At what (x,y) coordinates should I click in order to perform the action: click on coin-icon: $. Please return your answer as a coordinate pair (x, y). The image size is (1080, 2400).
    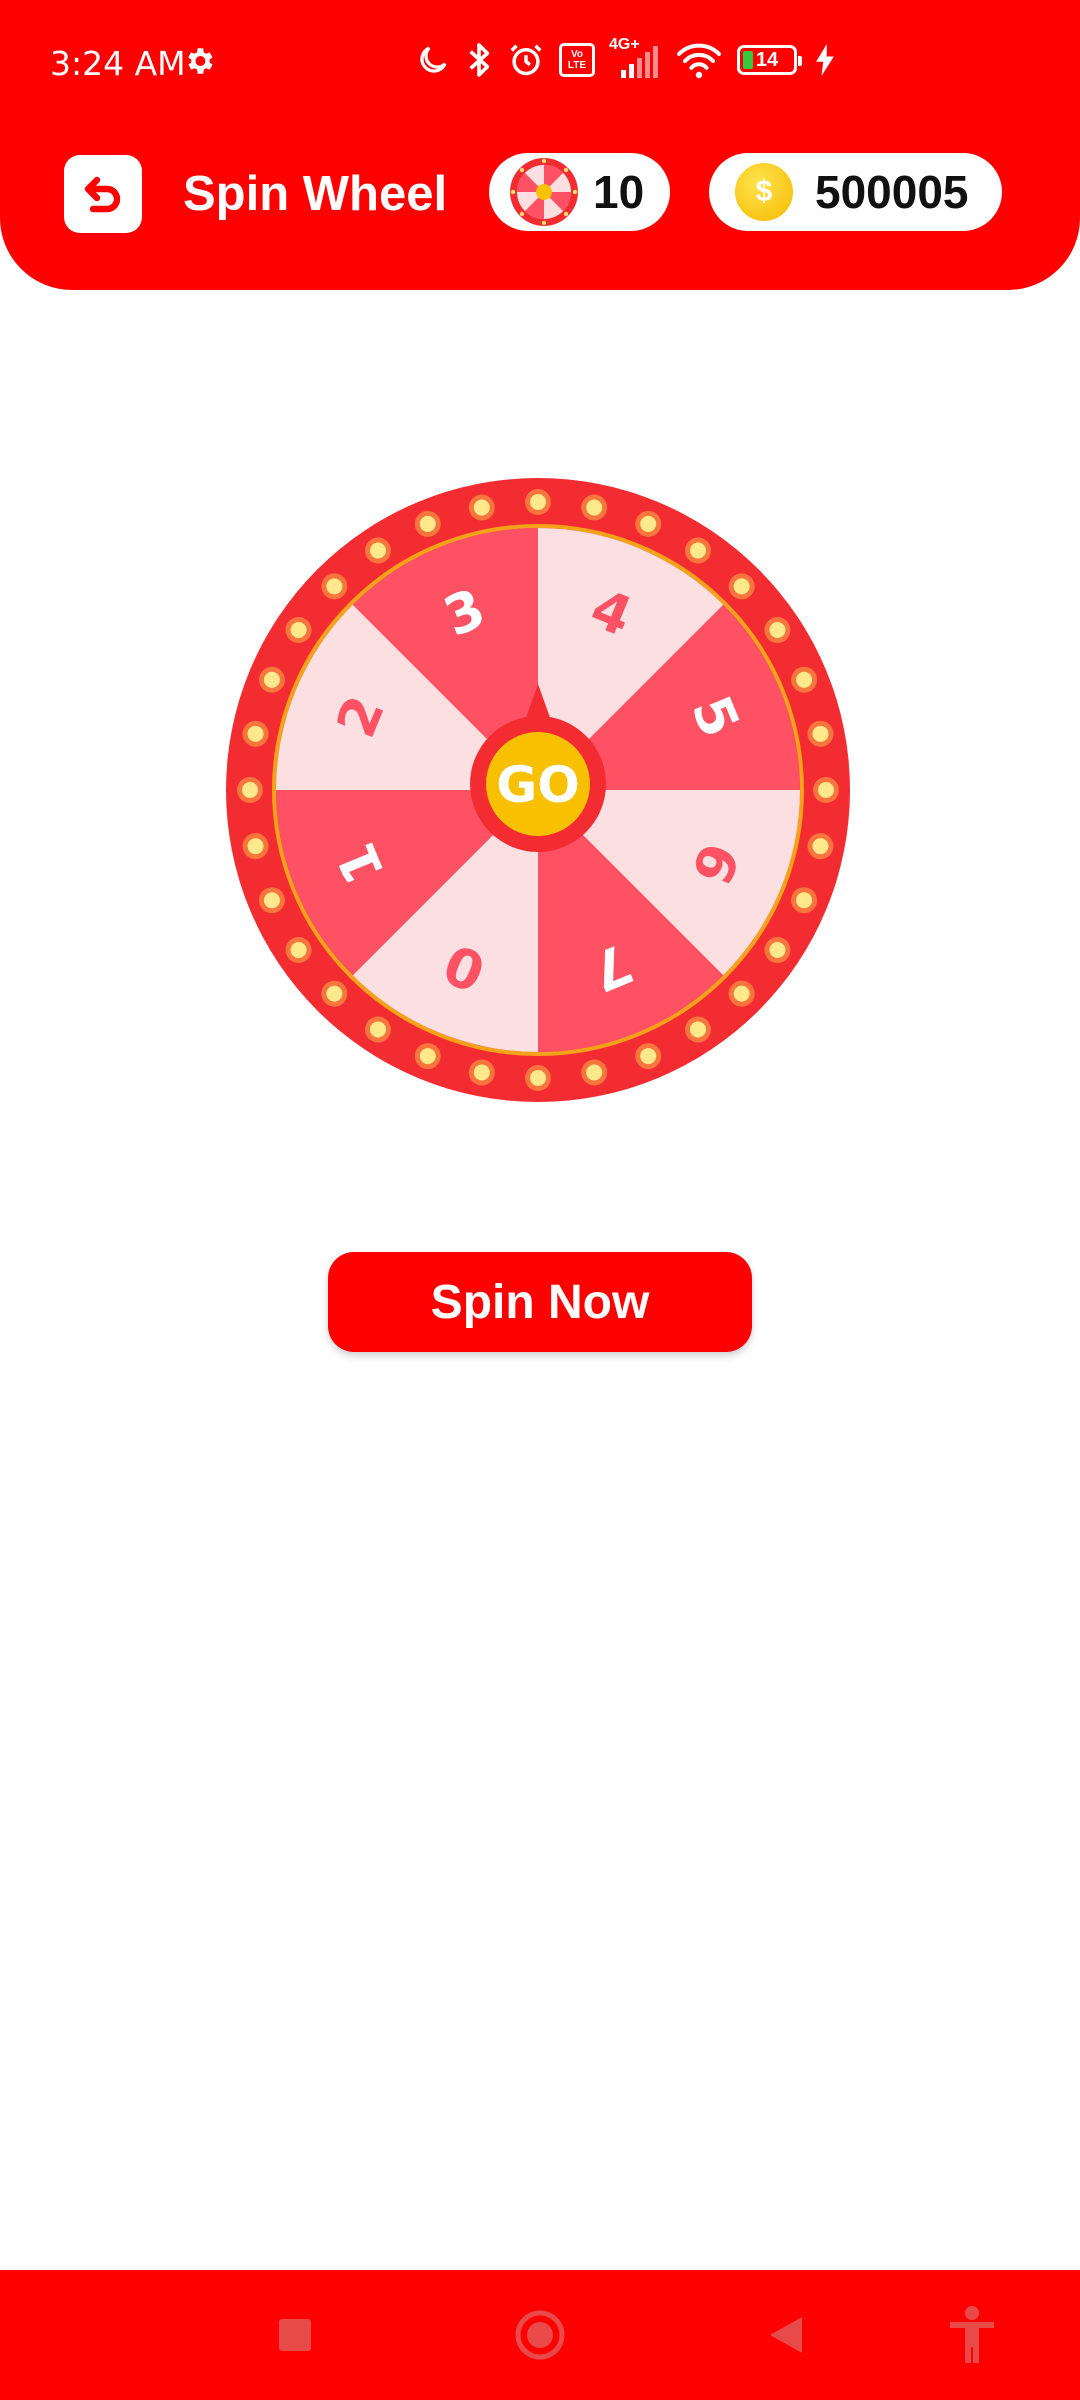
    Looking at the image, I should click on (764, 192).